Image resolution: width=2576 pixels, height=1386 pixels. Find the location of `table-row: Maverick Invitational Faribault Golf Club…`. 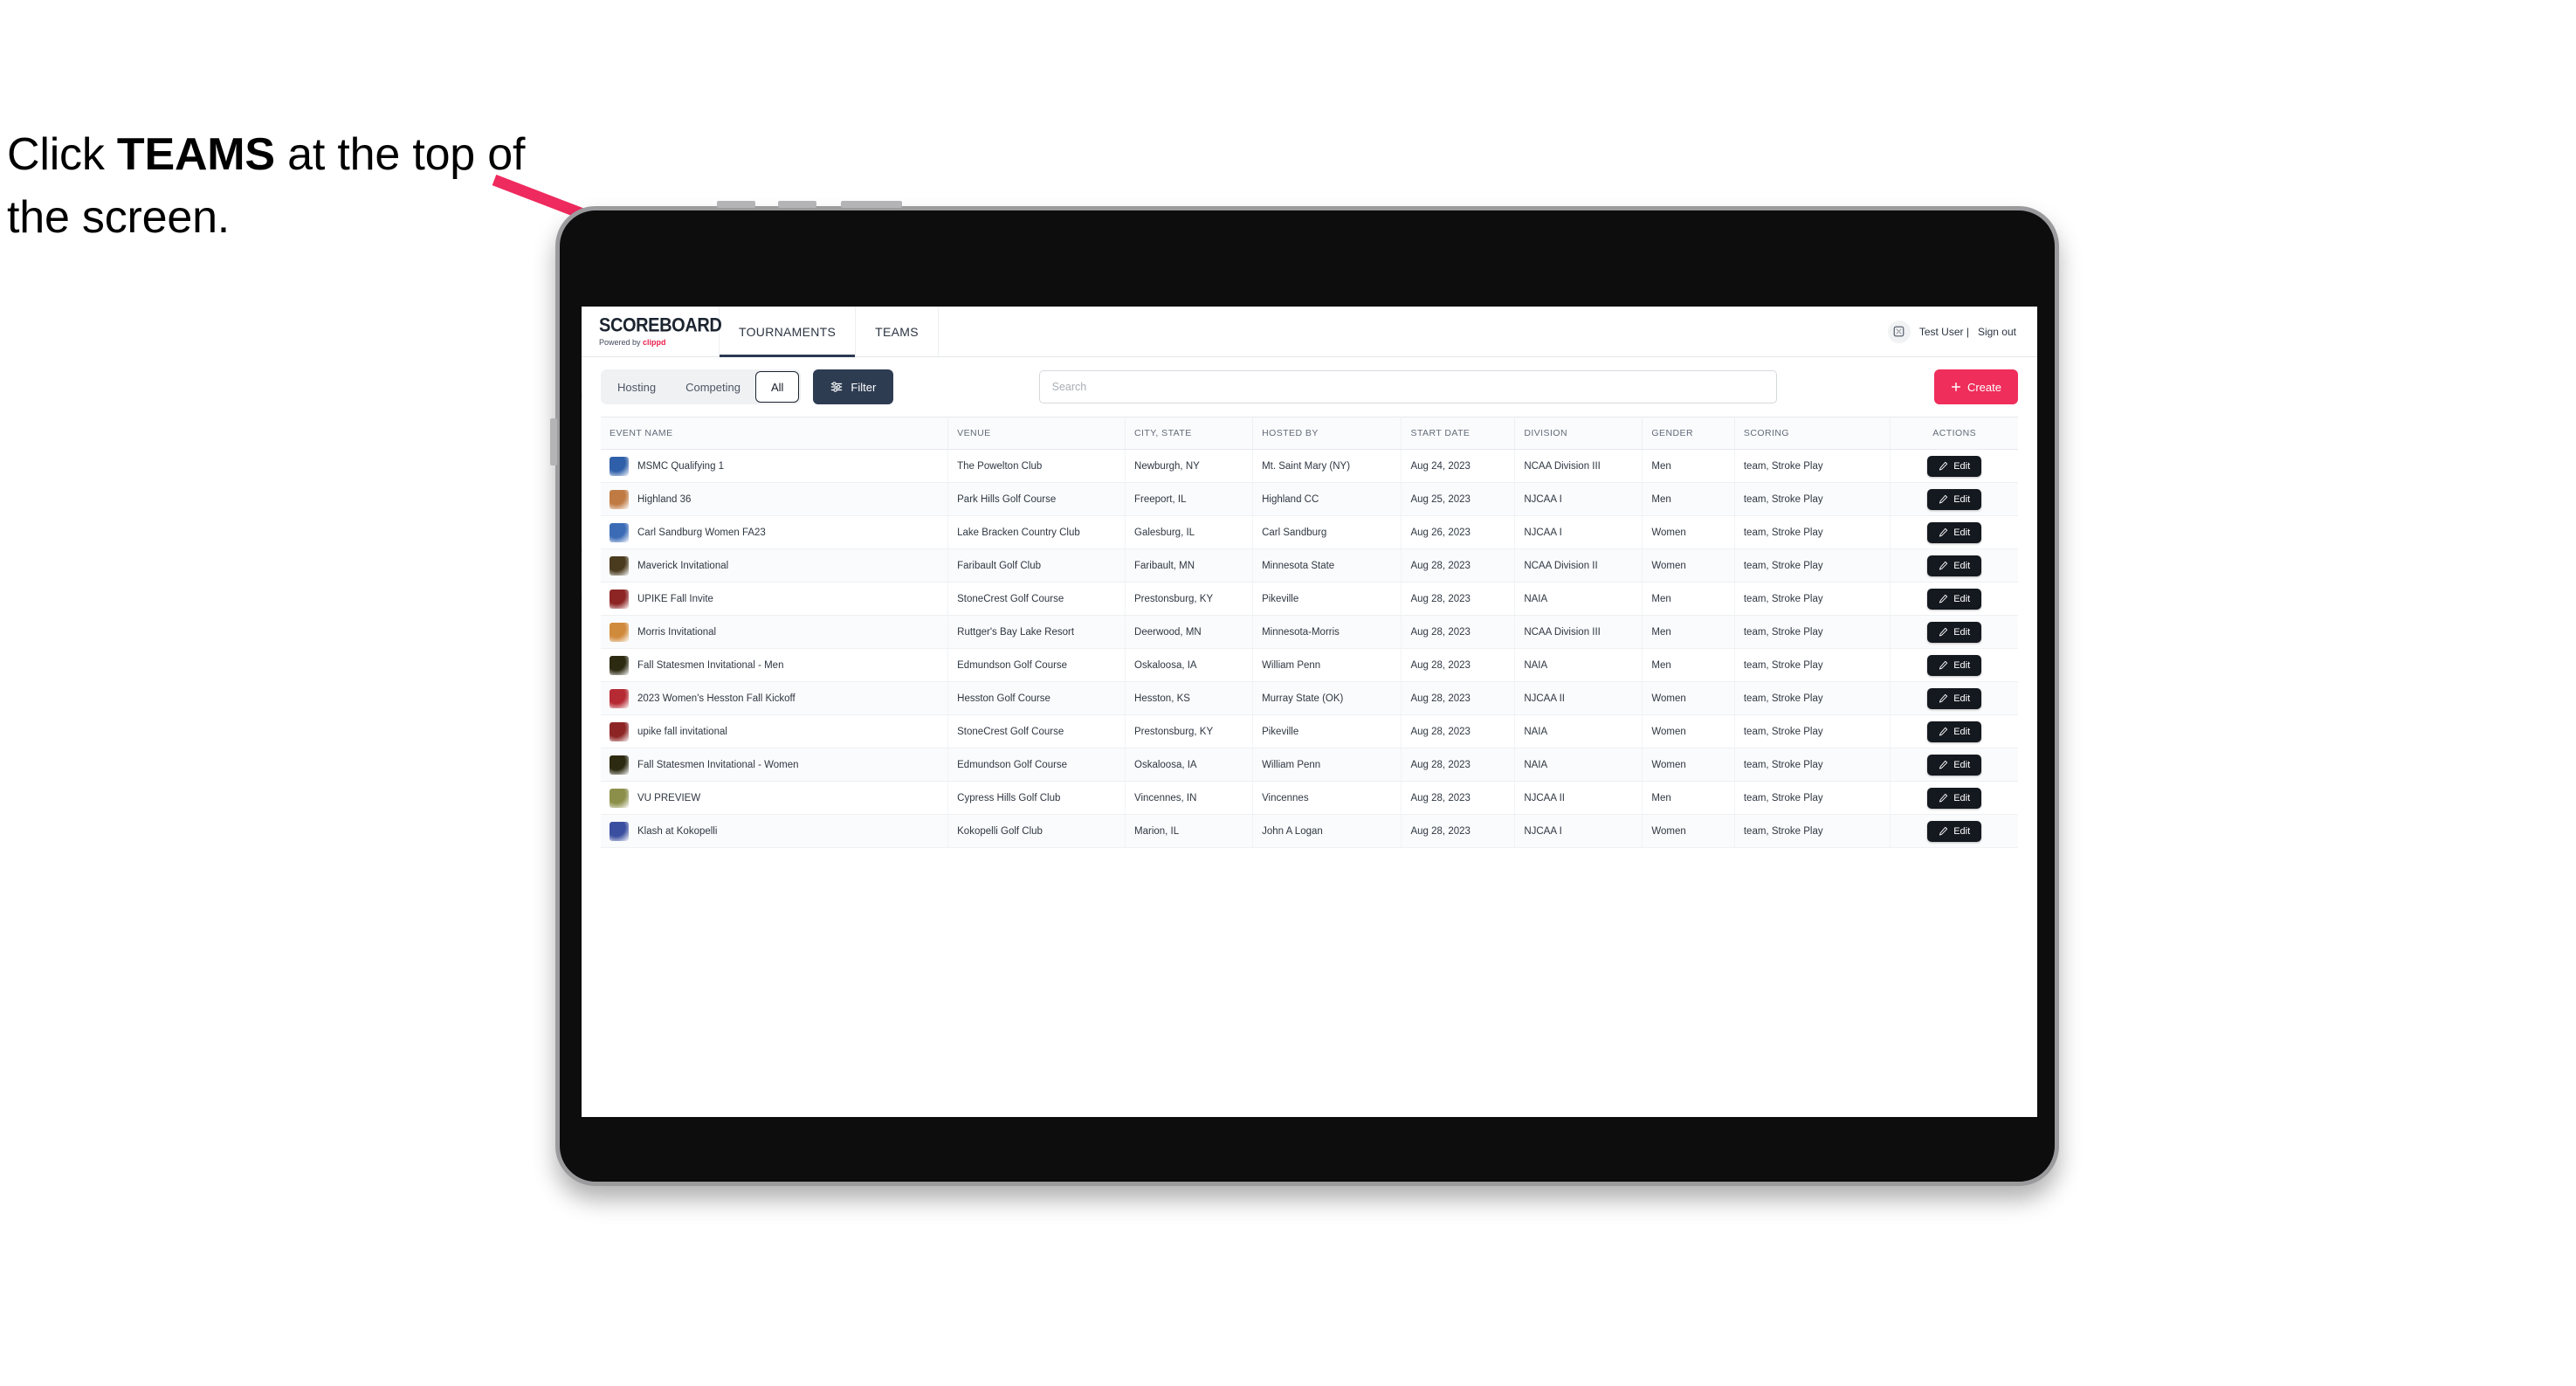

table-row: Maverick Invitational Faribault Golf Club… is located at coordinates (1309, 565).